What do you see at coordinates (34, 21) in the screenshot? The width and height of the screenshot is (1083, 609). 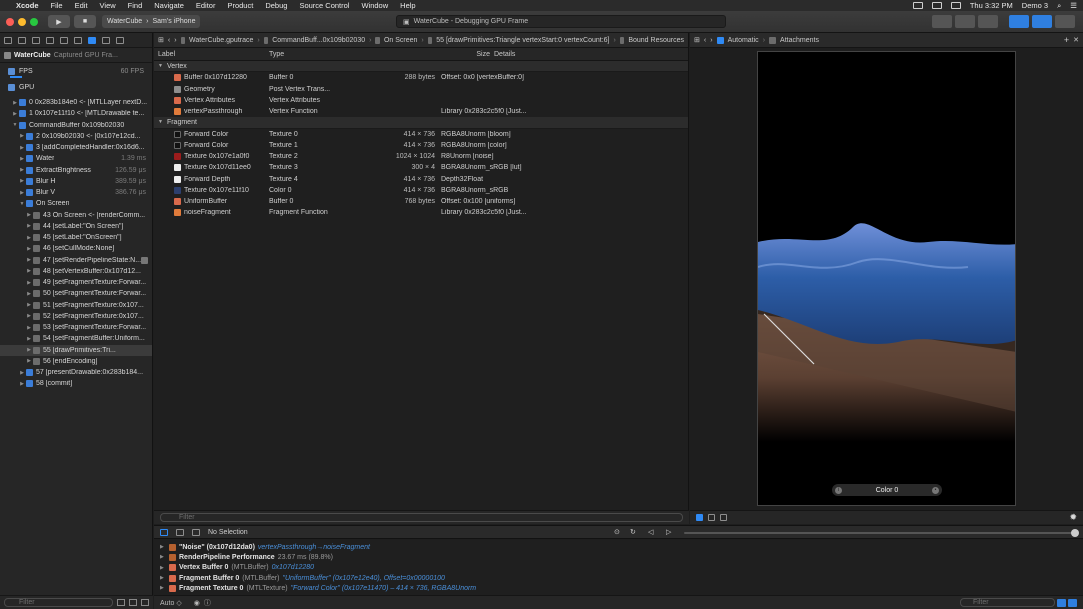 I see `zoom-window-button` at bounding box center [34, 21].